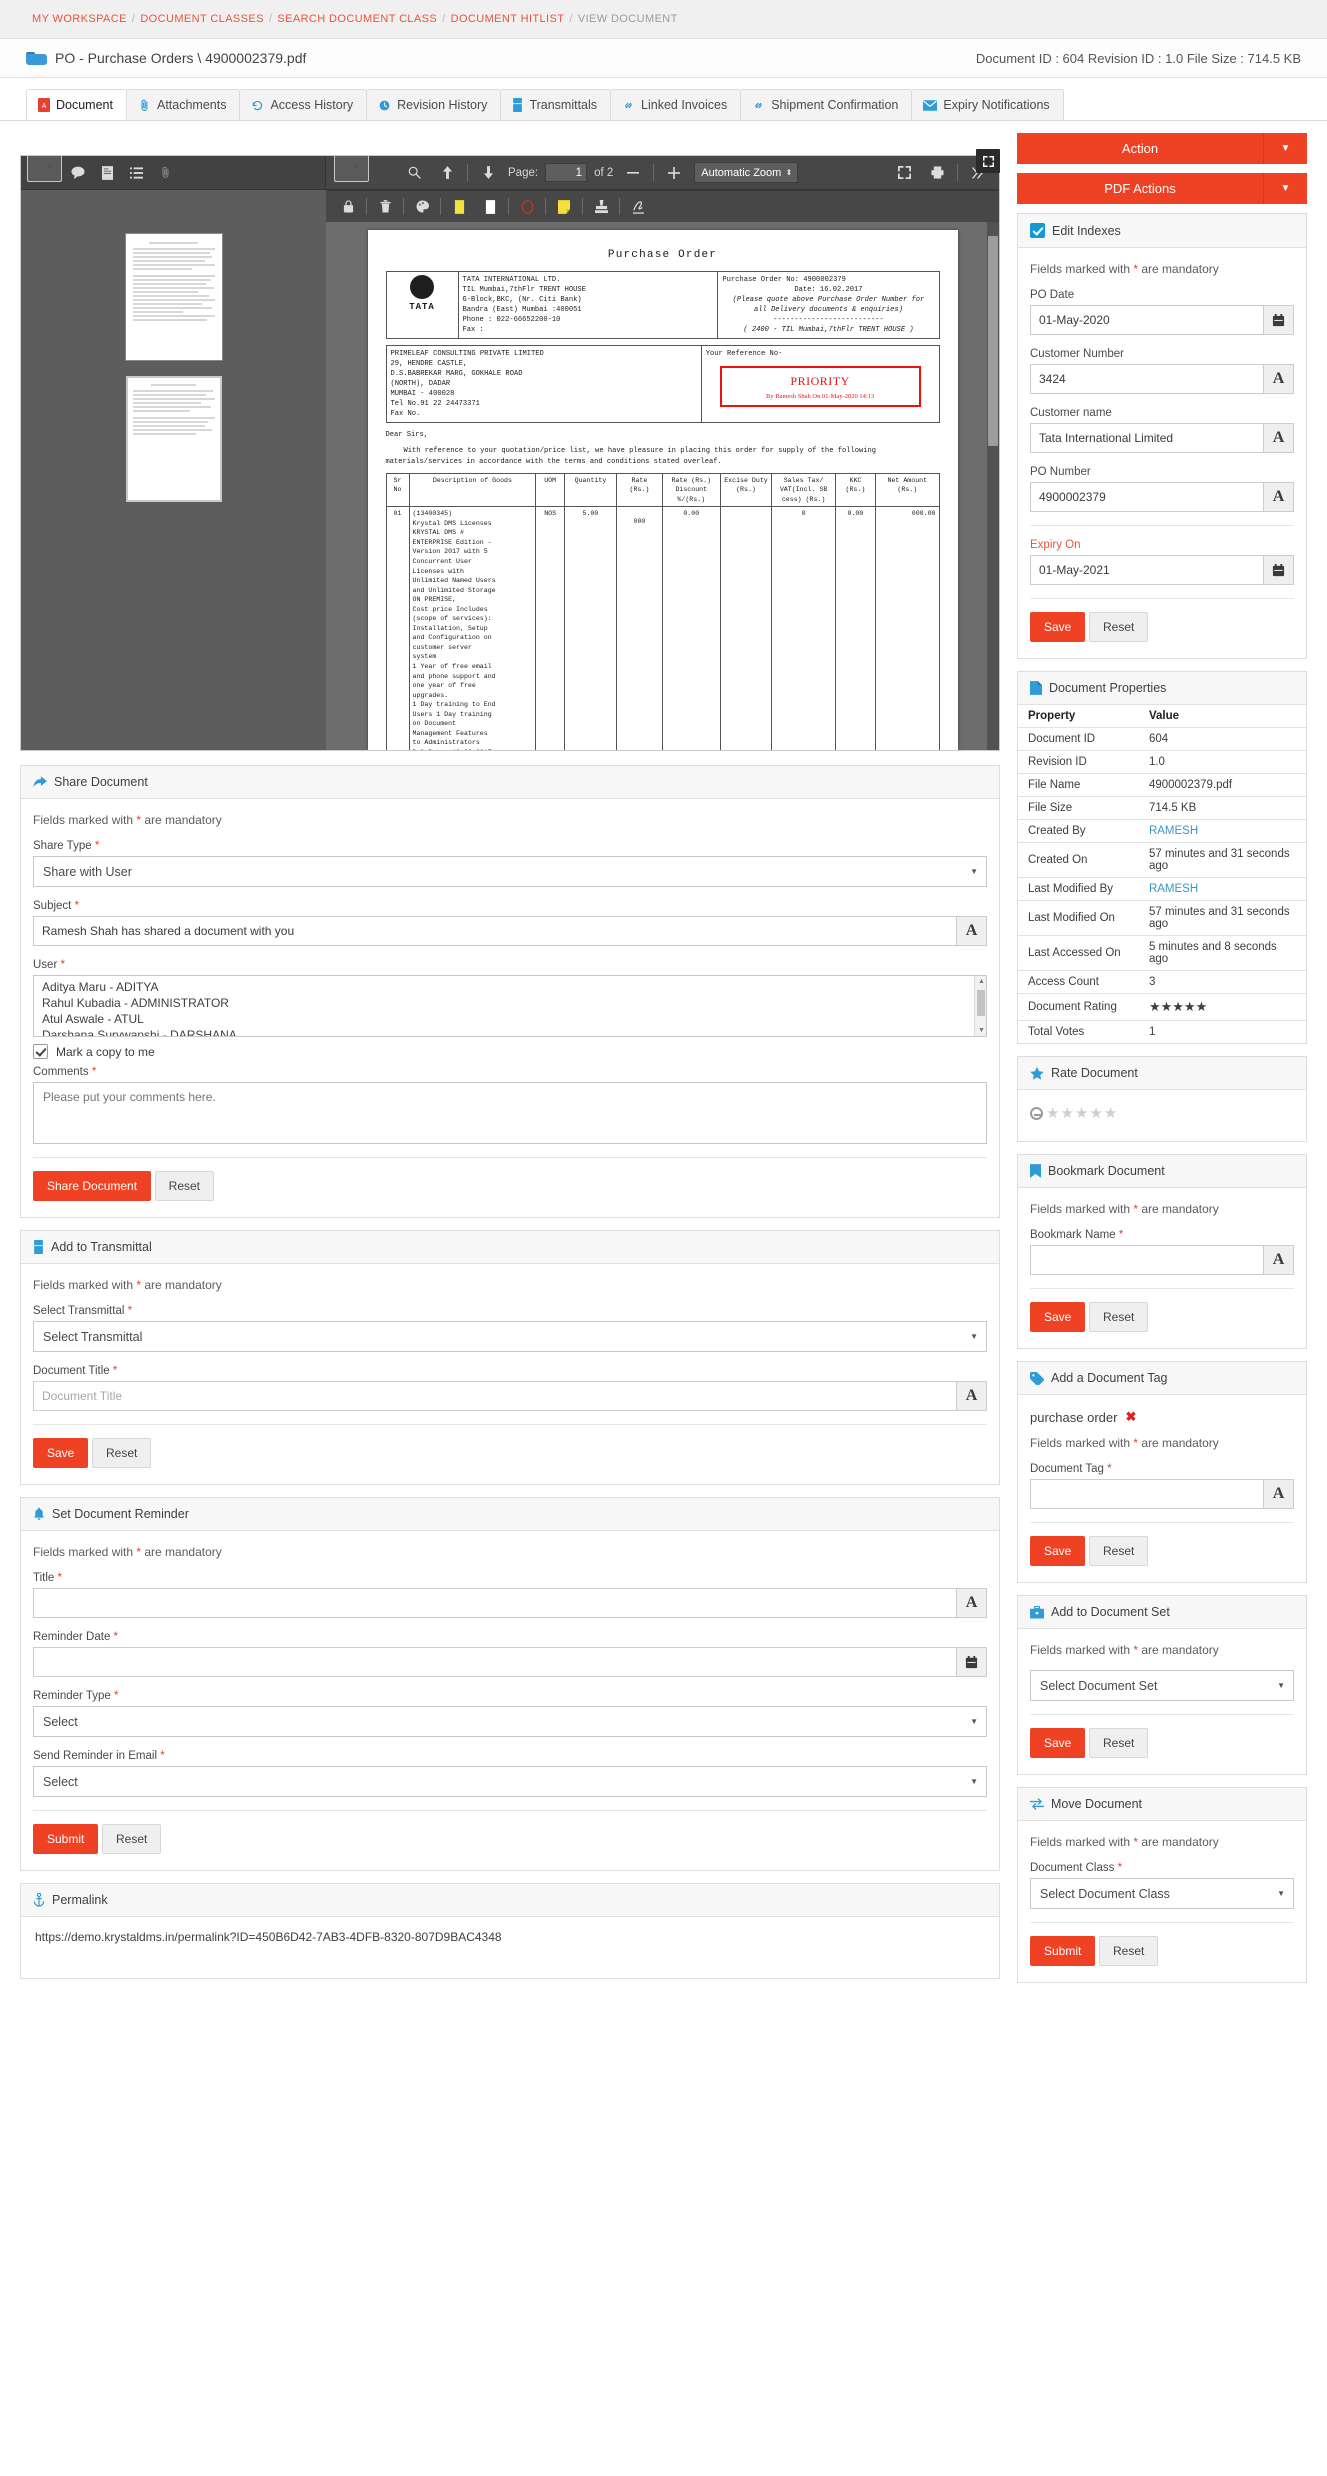 Image resolution: width=1327 pixels, height=2476 pixels. Describe the element at coordinates (1118, 1551) in the screenshot. I see `tag-reset-button: Reset` at that location.